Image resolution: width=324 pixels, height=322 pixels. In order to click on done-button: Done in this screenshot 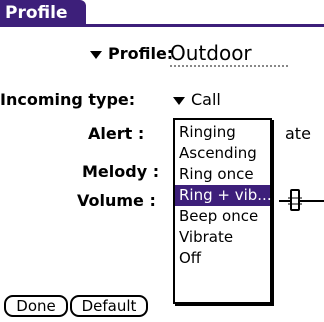, I will do `click(36, 306)`.